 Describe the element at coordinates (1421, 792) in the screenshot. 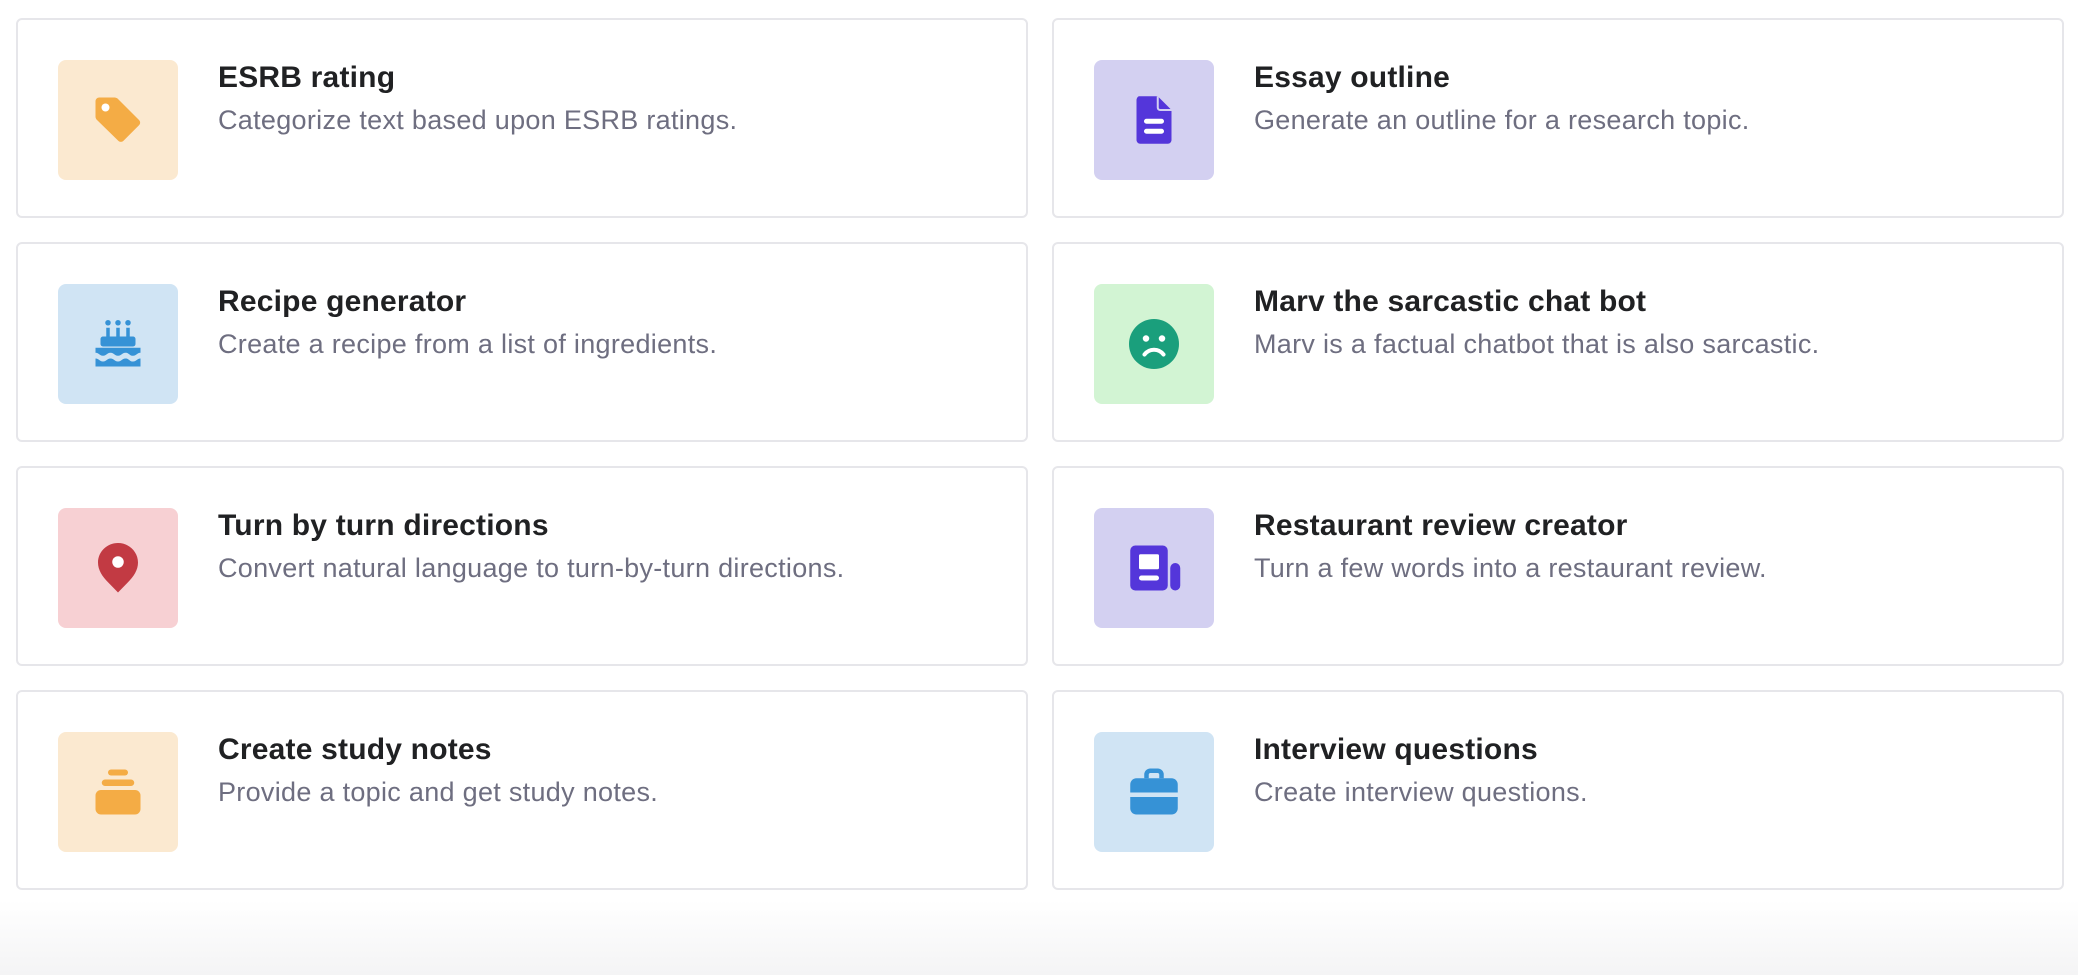

I see `example-description: Create interview questions.` at that location.